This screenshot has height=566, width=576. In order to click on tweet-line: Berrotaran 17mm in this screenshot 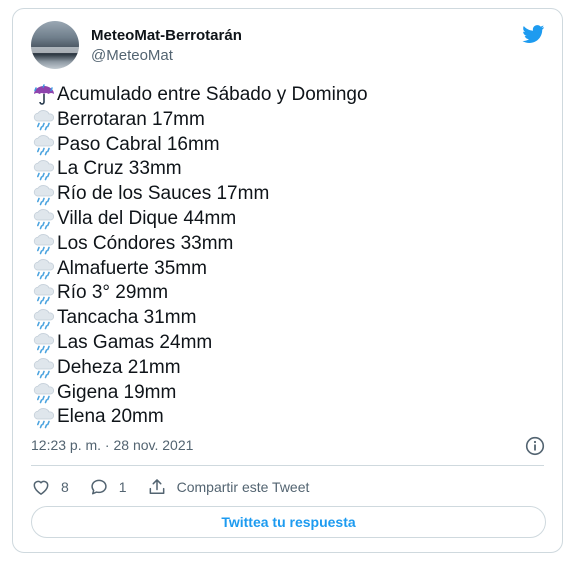, I will do `click(199, 120)`.